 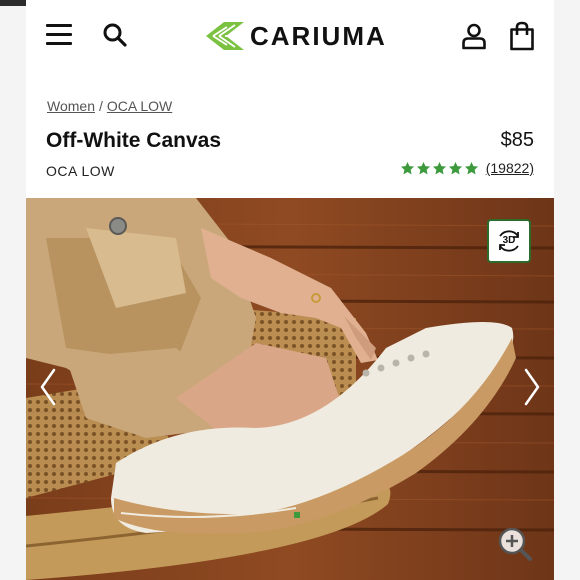 I want to click on product-collection: OCA LOW, so click(x=80, y=171).